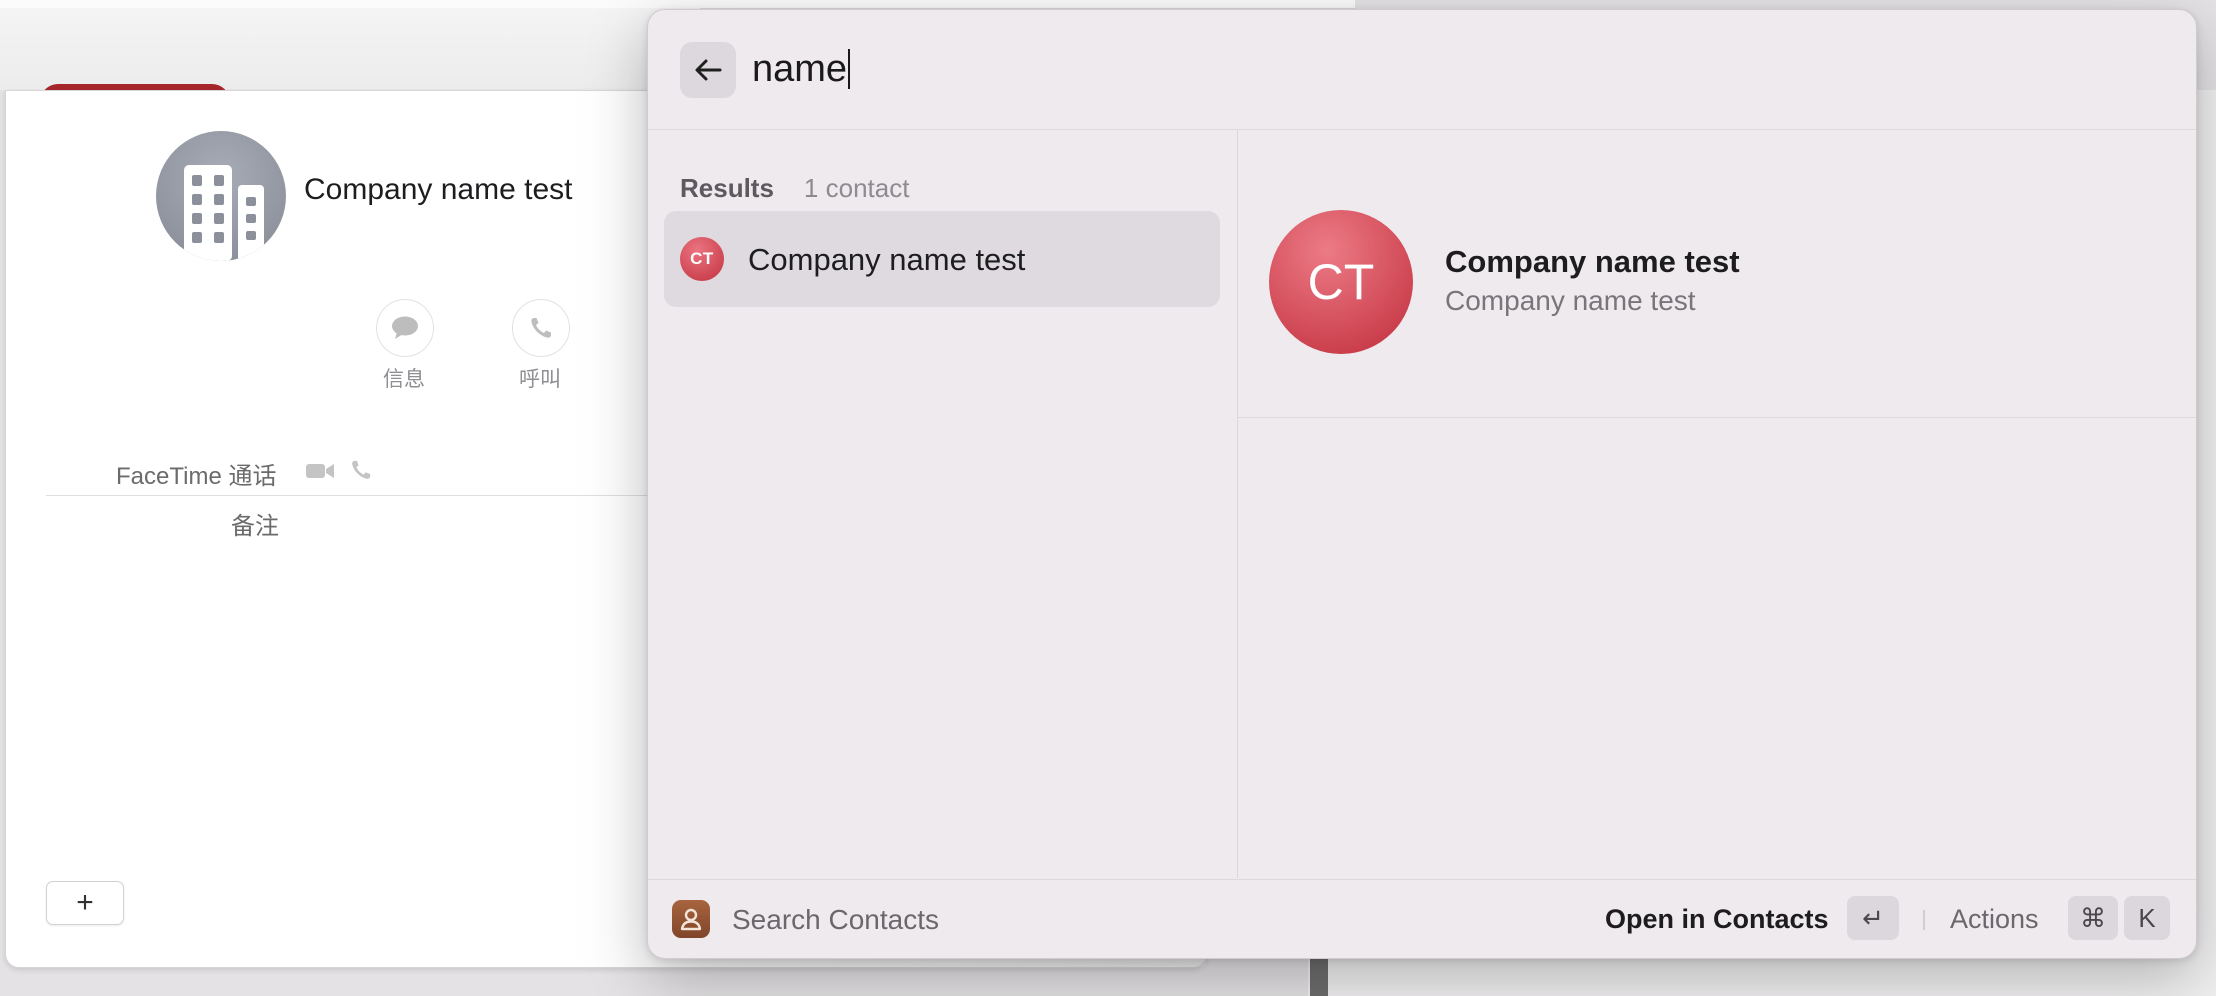  I want to click on k-key-hint: K, so click(2147, 918).